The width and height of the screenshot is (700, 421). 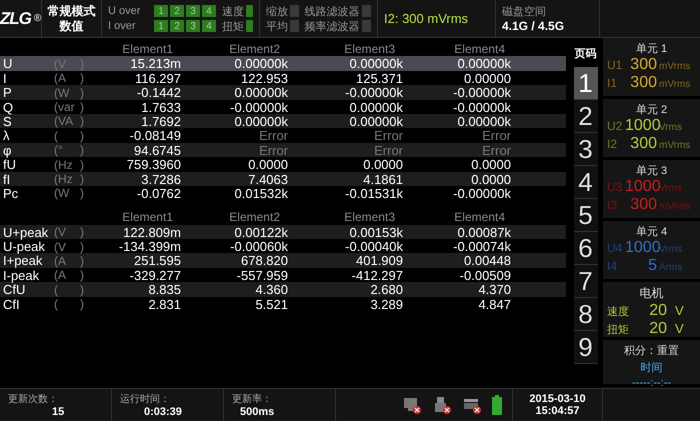 I want to click on table-cell-text: 122.809m, so click(x=152, y=232).